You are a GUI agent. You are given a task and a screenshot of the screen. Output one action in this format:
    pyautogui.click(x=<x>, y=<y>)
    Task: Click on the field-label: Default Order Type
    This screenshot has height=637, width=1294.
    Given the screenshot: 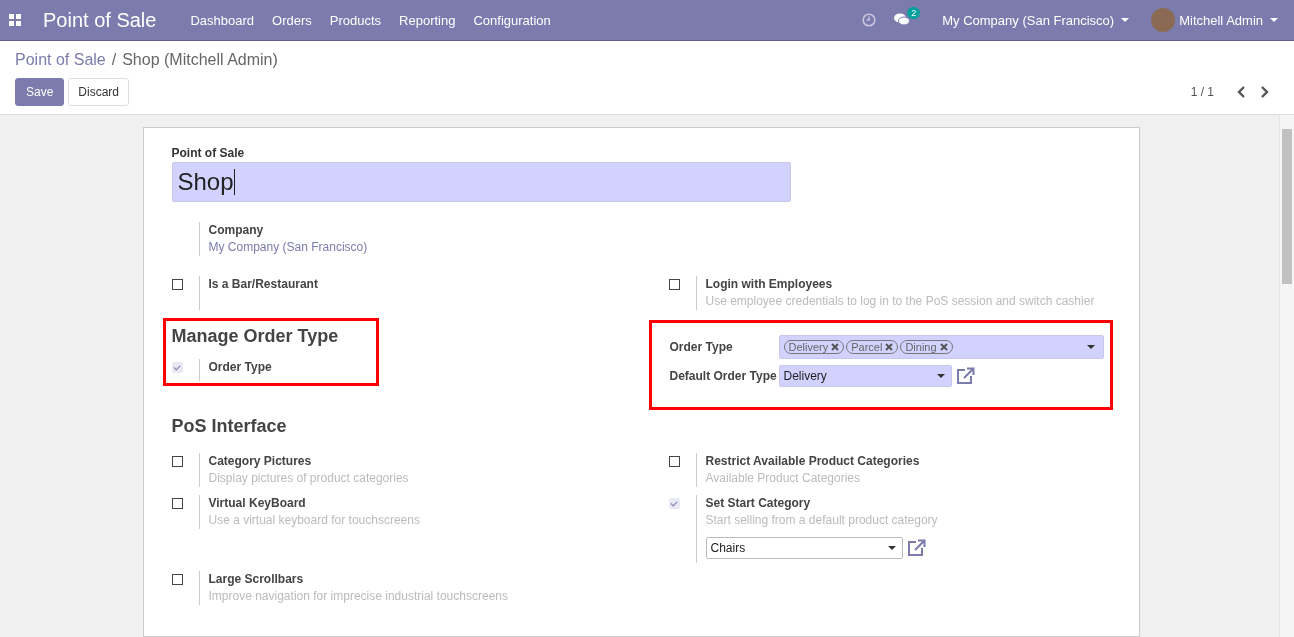 What is the action you would take?
    pyautogui.click(x=722, y=376)
    